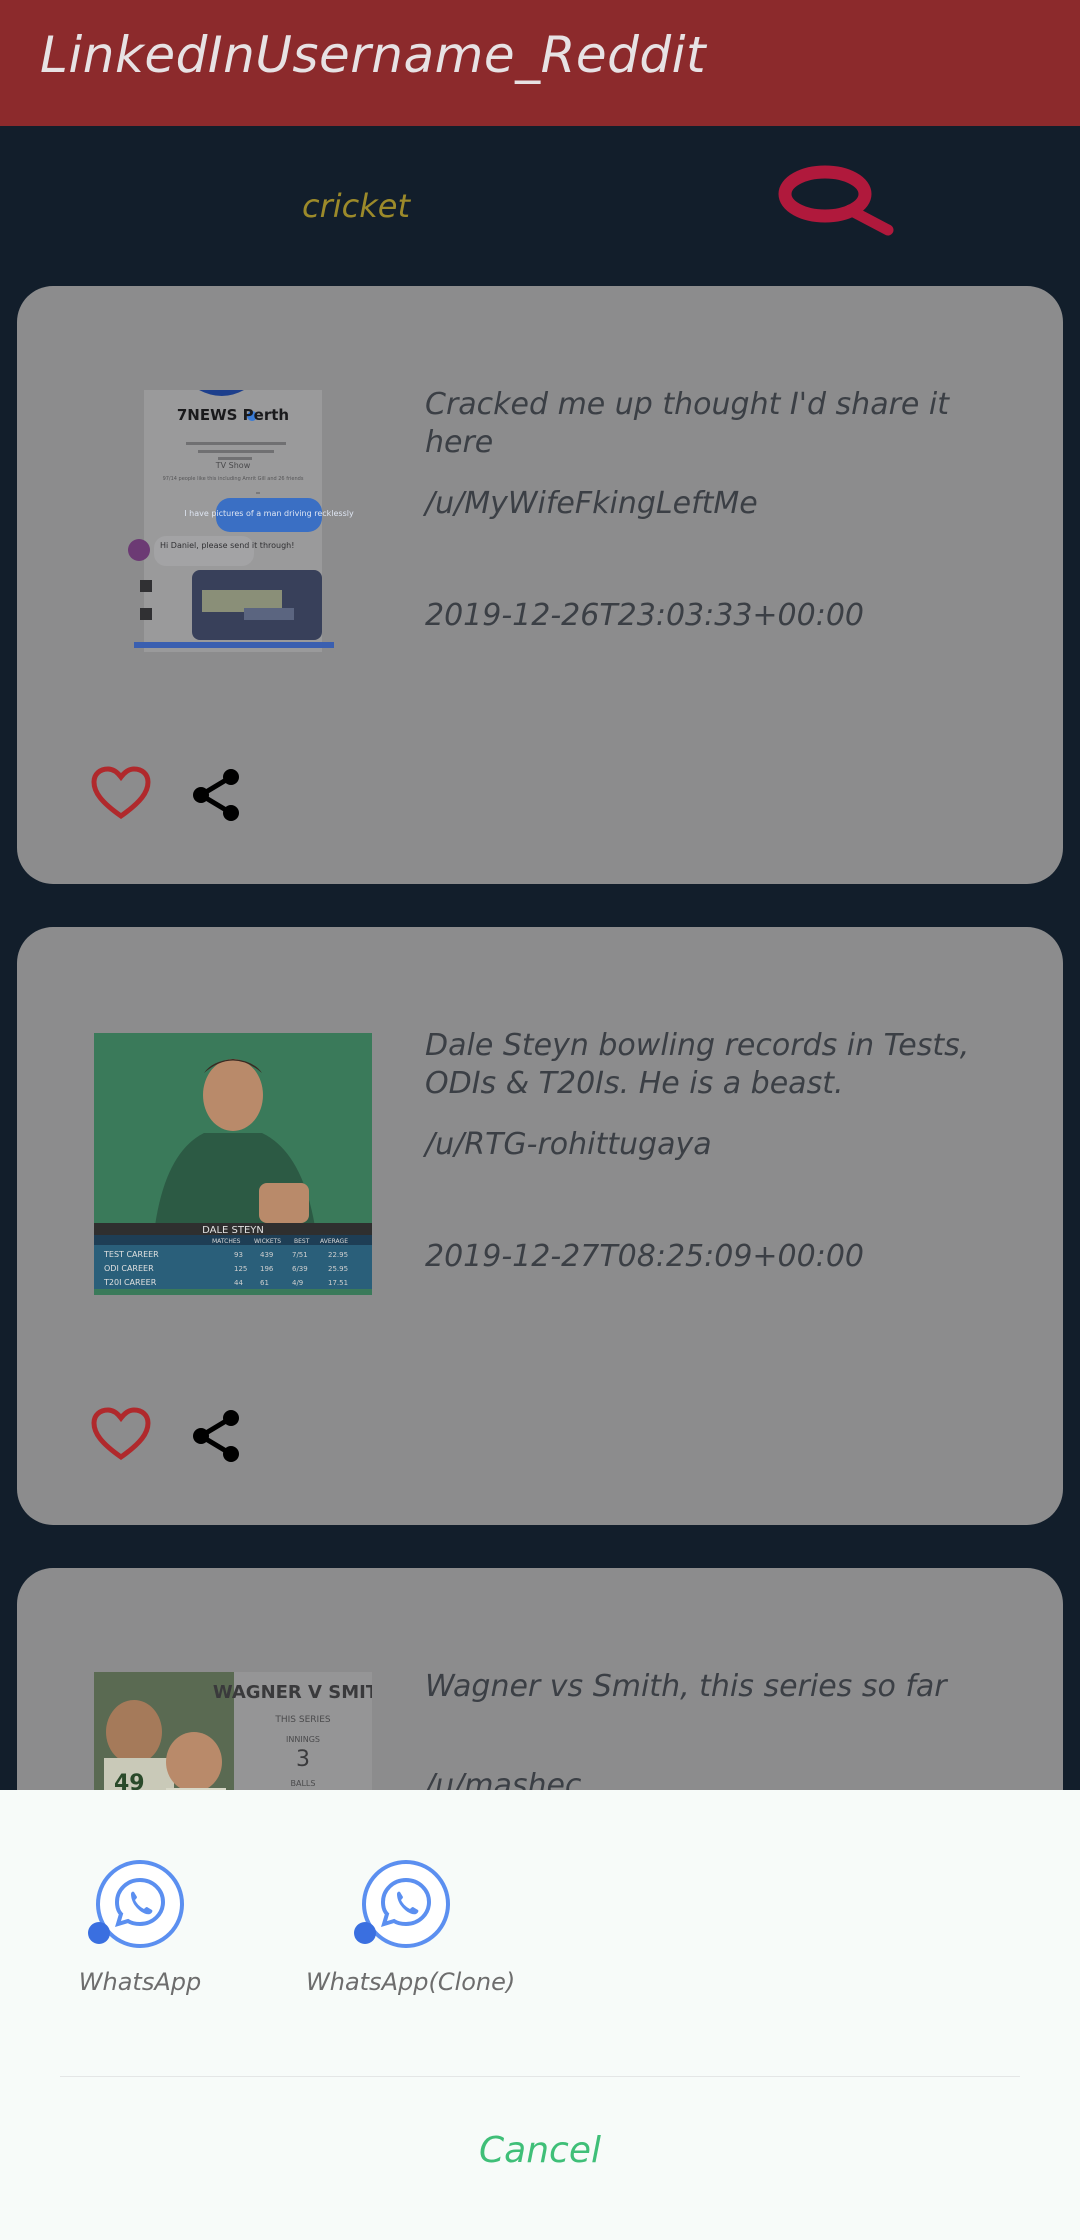 The height and width of the screenshot is (2240, 1080). Describe the element at coordinates (300, 1255) in the screenshot. I see `thumbnail-cell: 7/51` at that location.